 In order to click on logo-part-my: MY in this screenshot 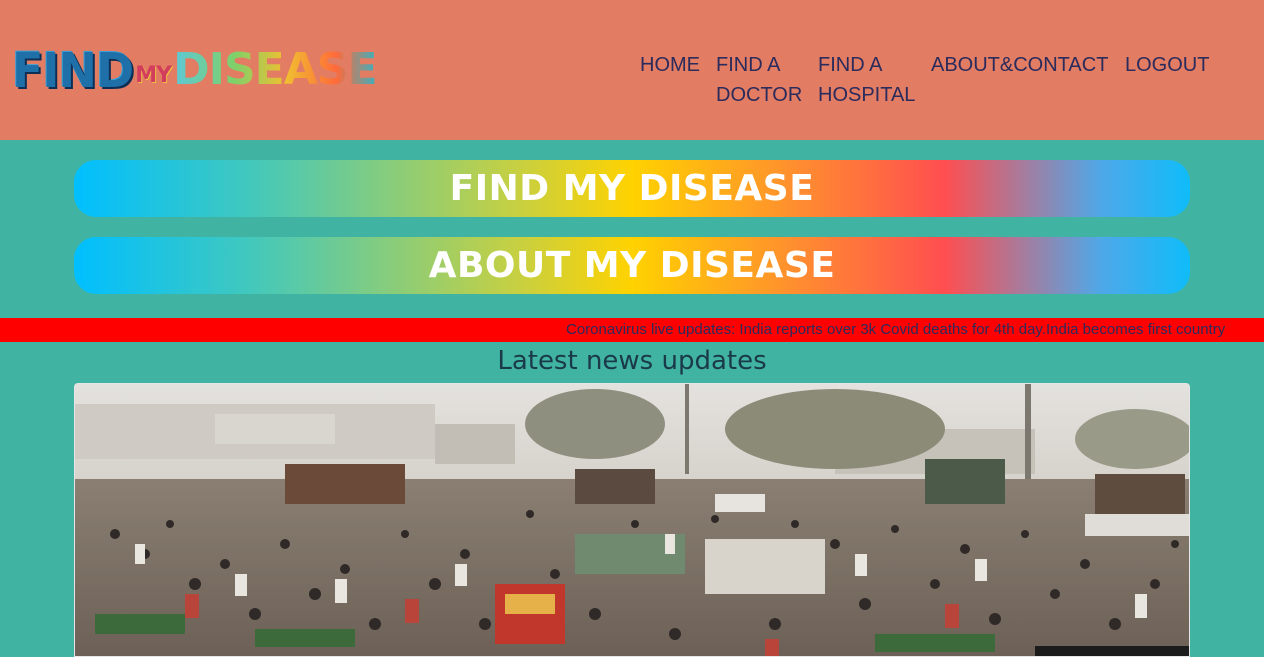, I will do `click(153, 75)`.